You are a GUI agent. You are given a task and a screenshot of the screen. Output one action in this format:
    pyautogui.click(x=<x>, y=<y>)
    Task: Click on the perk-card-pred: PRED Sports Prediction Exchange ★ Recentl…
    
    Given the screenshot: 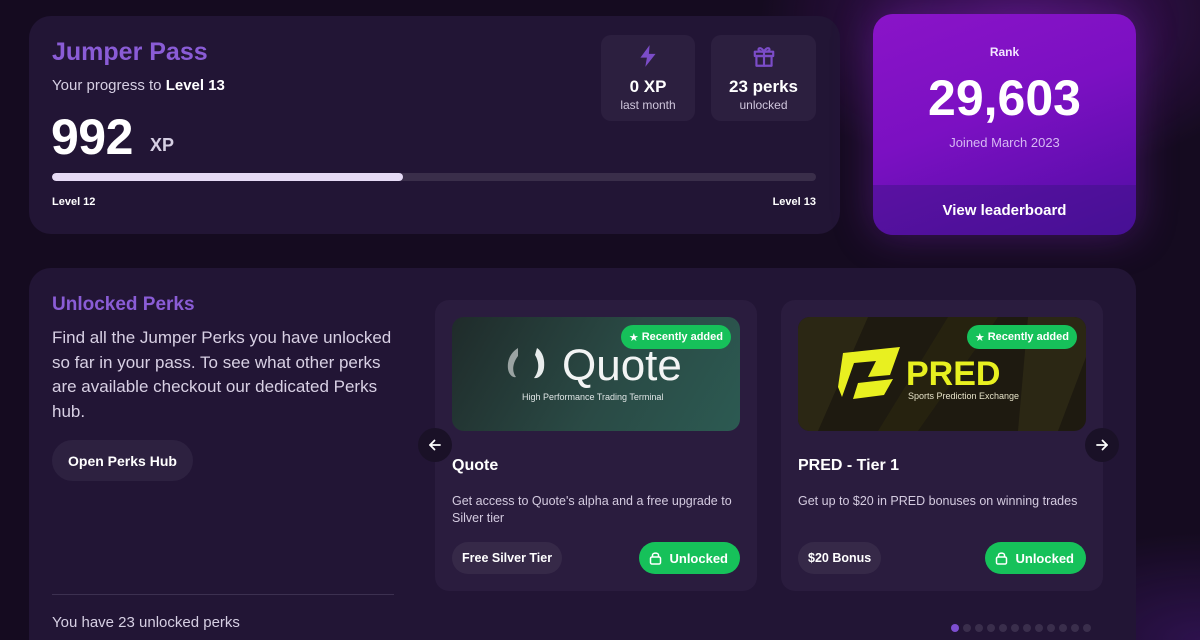 What is the action you would take?
    pyautogui.click(x=942, y=445)
    